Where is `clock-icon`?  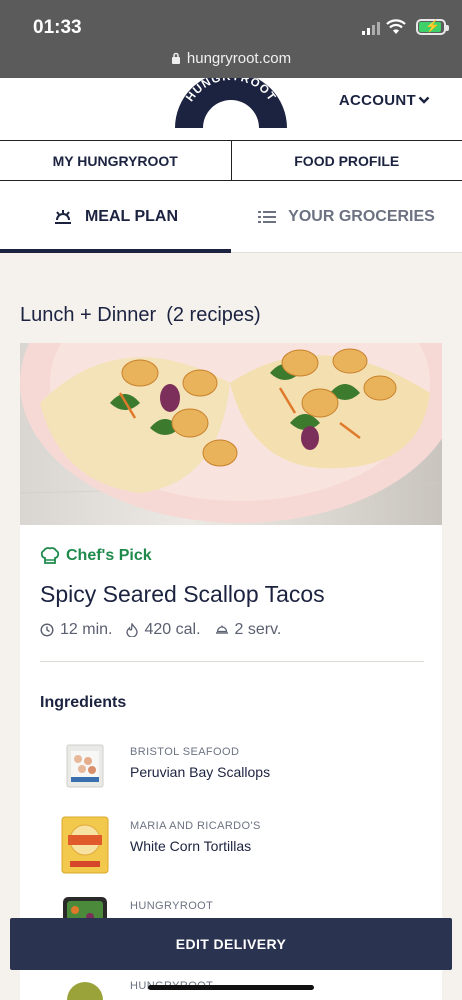 clock-icon is located at coordinates (47, 630).